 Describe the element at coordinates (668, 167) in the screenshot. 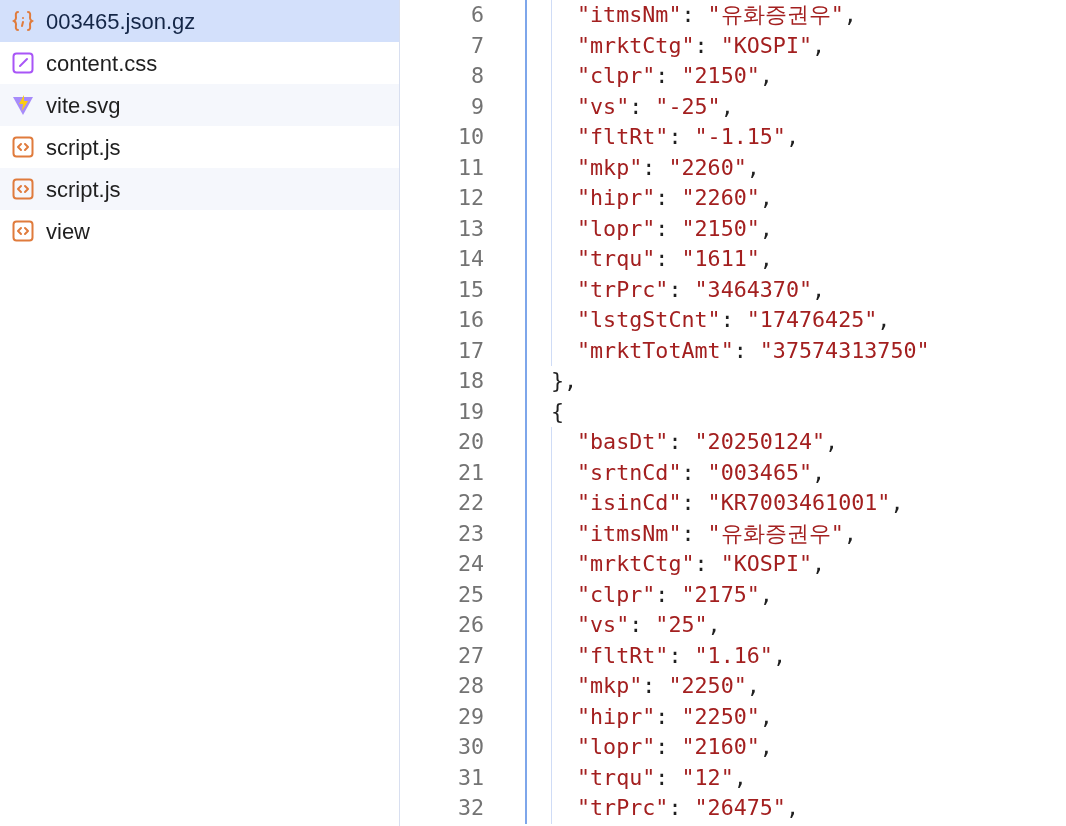

I see `code-line: "mkp": "2260",` at that location.